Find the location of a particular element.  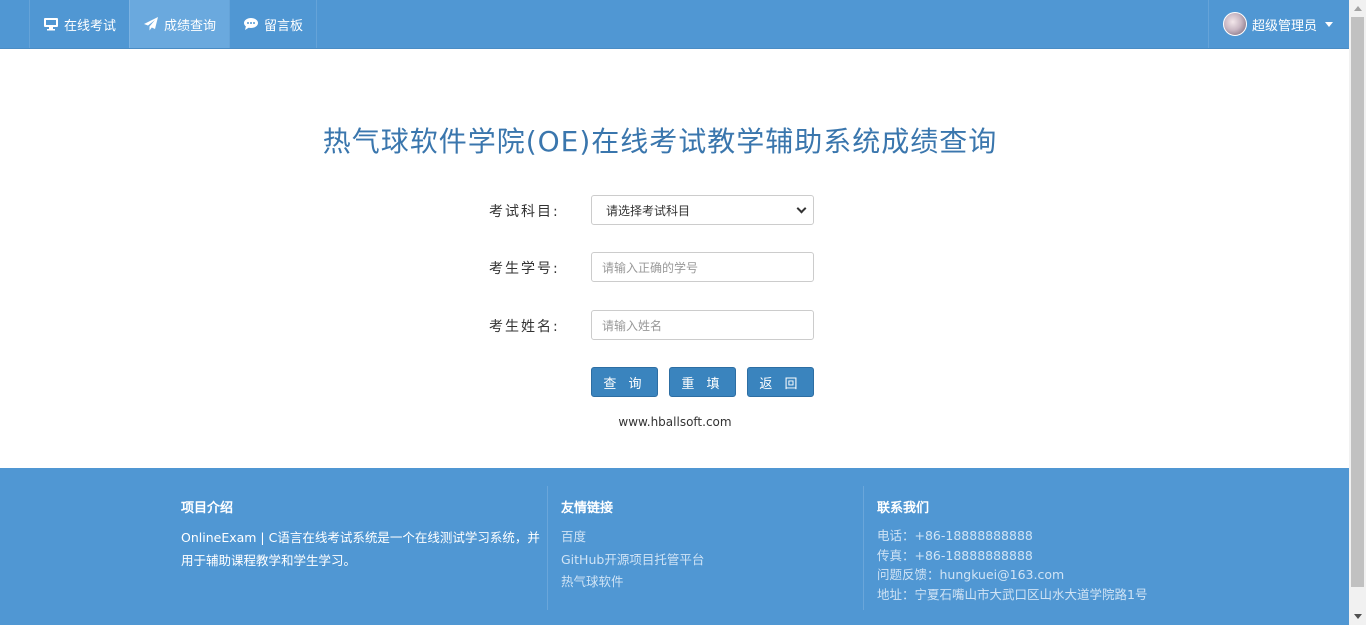

contact-feedback: 问题反馈：hungkuei@163.com is located at coordinates (971, 574).